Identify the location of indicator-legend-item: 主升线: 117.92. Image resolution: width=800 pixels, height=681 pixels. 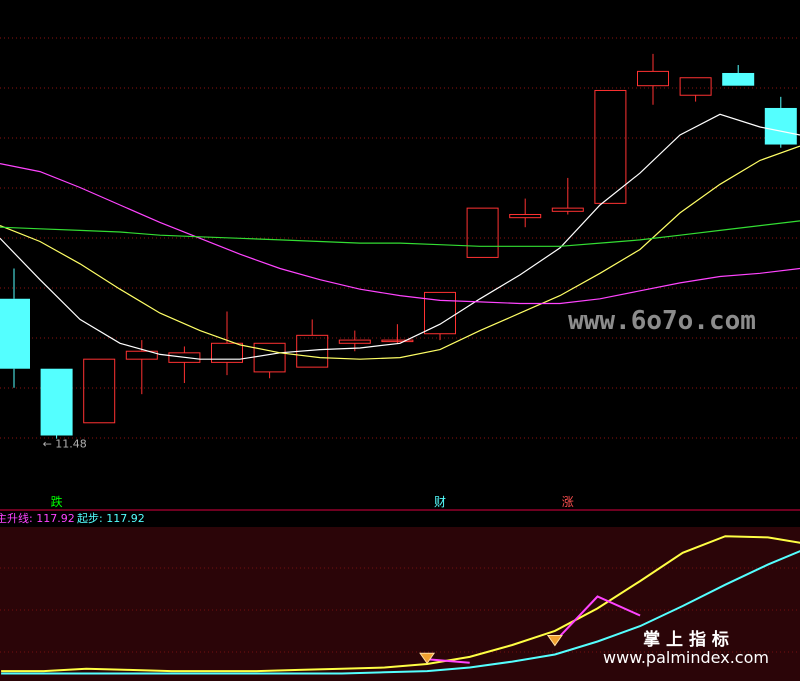
(37, 518).